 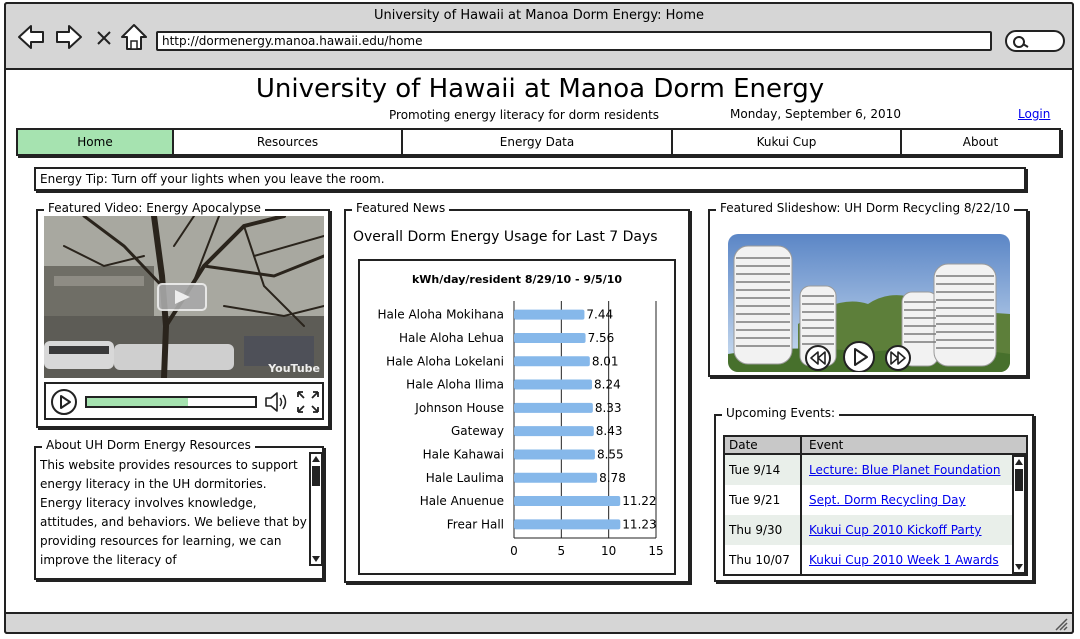 I want to click on chart-value-label: 11.23, so click(x=639, y=524).